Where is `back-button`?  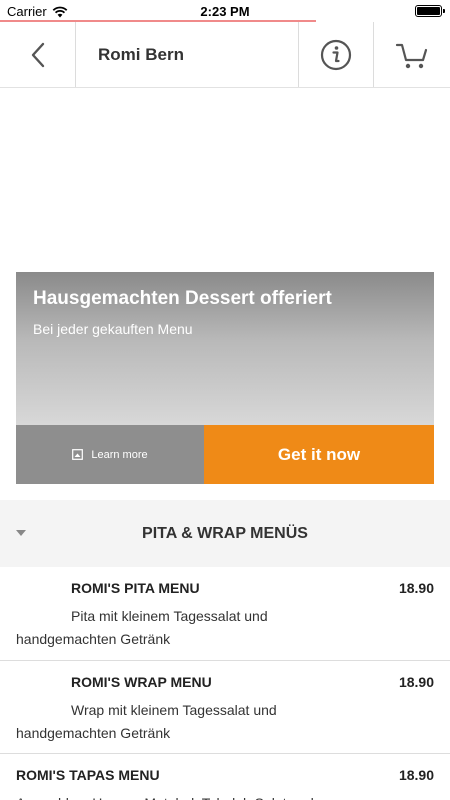 back-button is located at coordinates (38, 54).